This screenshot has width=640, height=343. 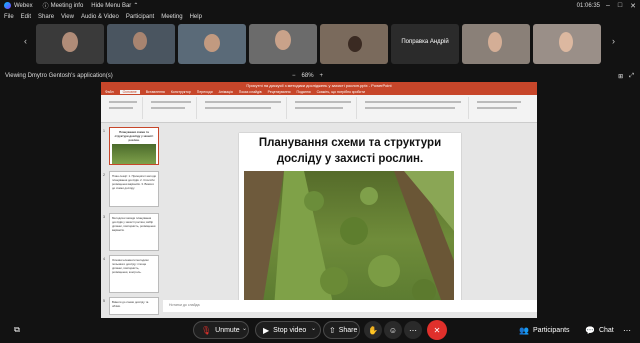 I want to click on ppt-tab: Подання, so click(x=304, y=92).